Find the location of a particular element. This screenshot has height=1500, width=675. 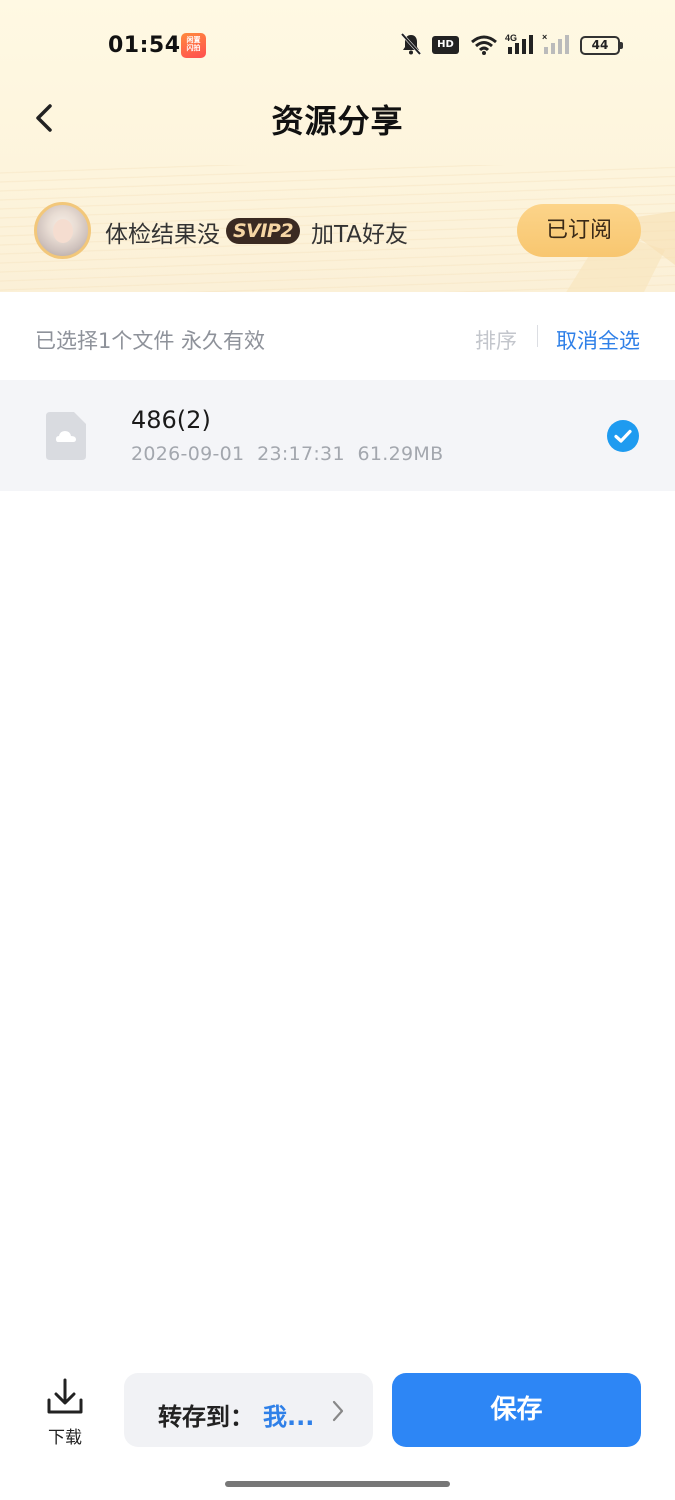

home-indicator is located at coordinates (337, 1484).